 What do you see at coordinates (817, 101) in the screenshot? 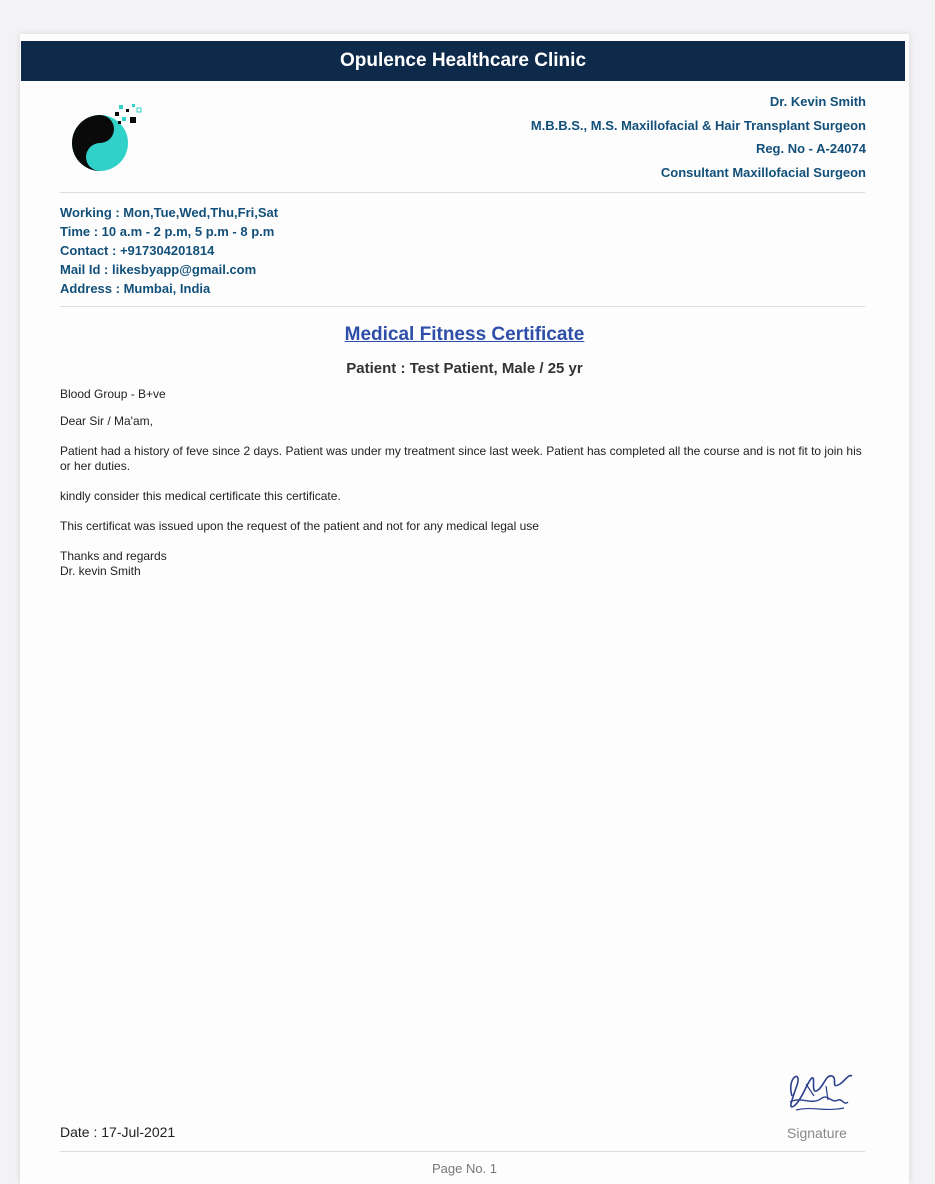
I see `doctor-name: Dr. Kevin Smith` at bounding box center [817, 101].